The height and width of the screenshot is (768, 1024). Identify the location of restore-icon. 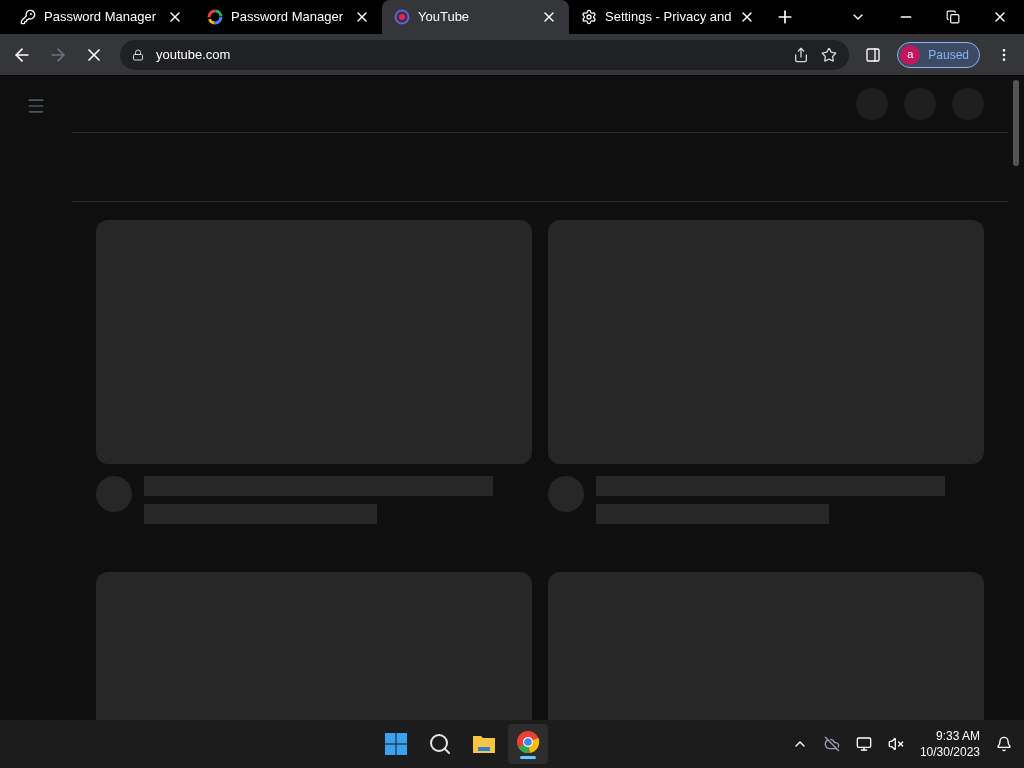
(953, 17).